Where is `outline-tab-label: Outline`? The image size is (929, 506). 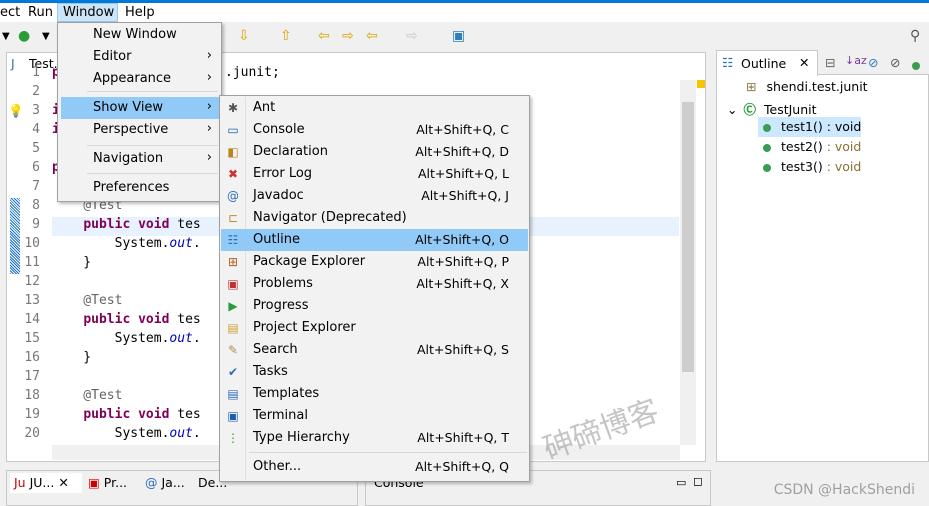 outline-tab-label: Outline is located at coordinates (764, 63).